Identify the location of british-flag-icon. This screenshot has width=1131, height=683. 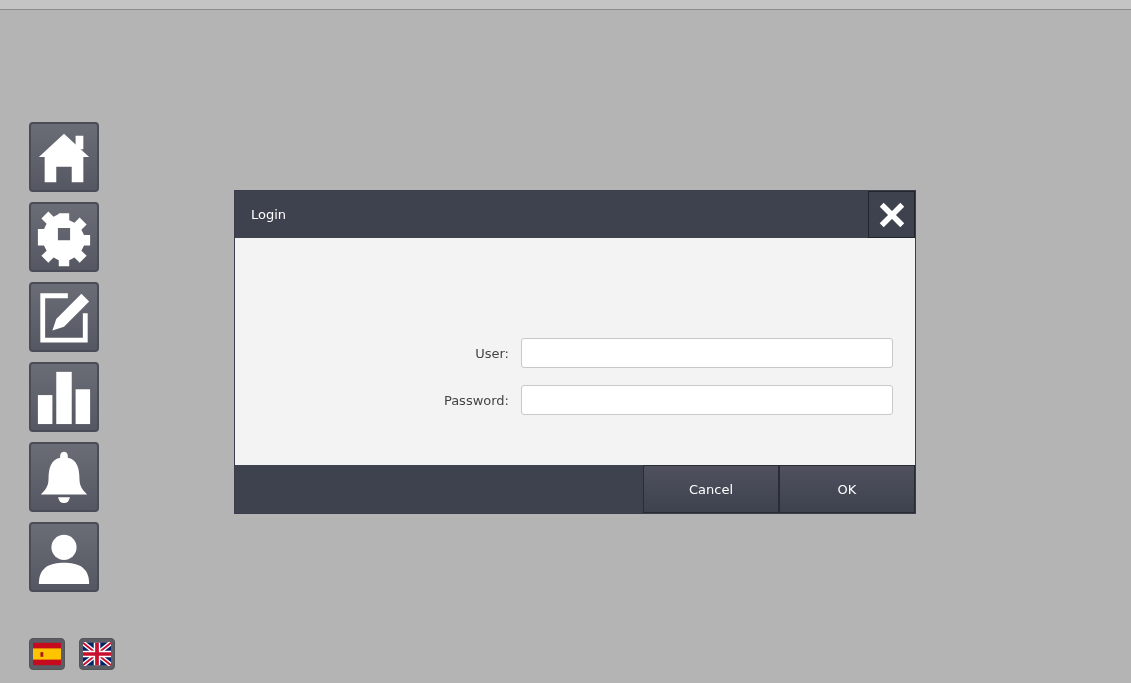
(97, 654).